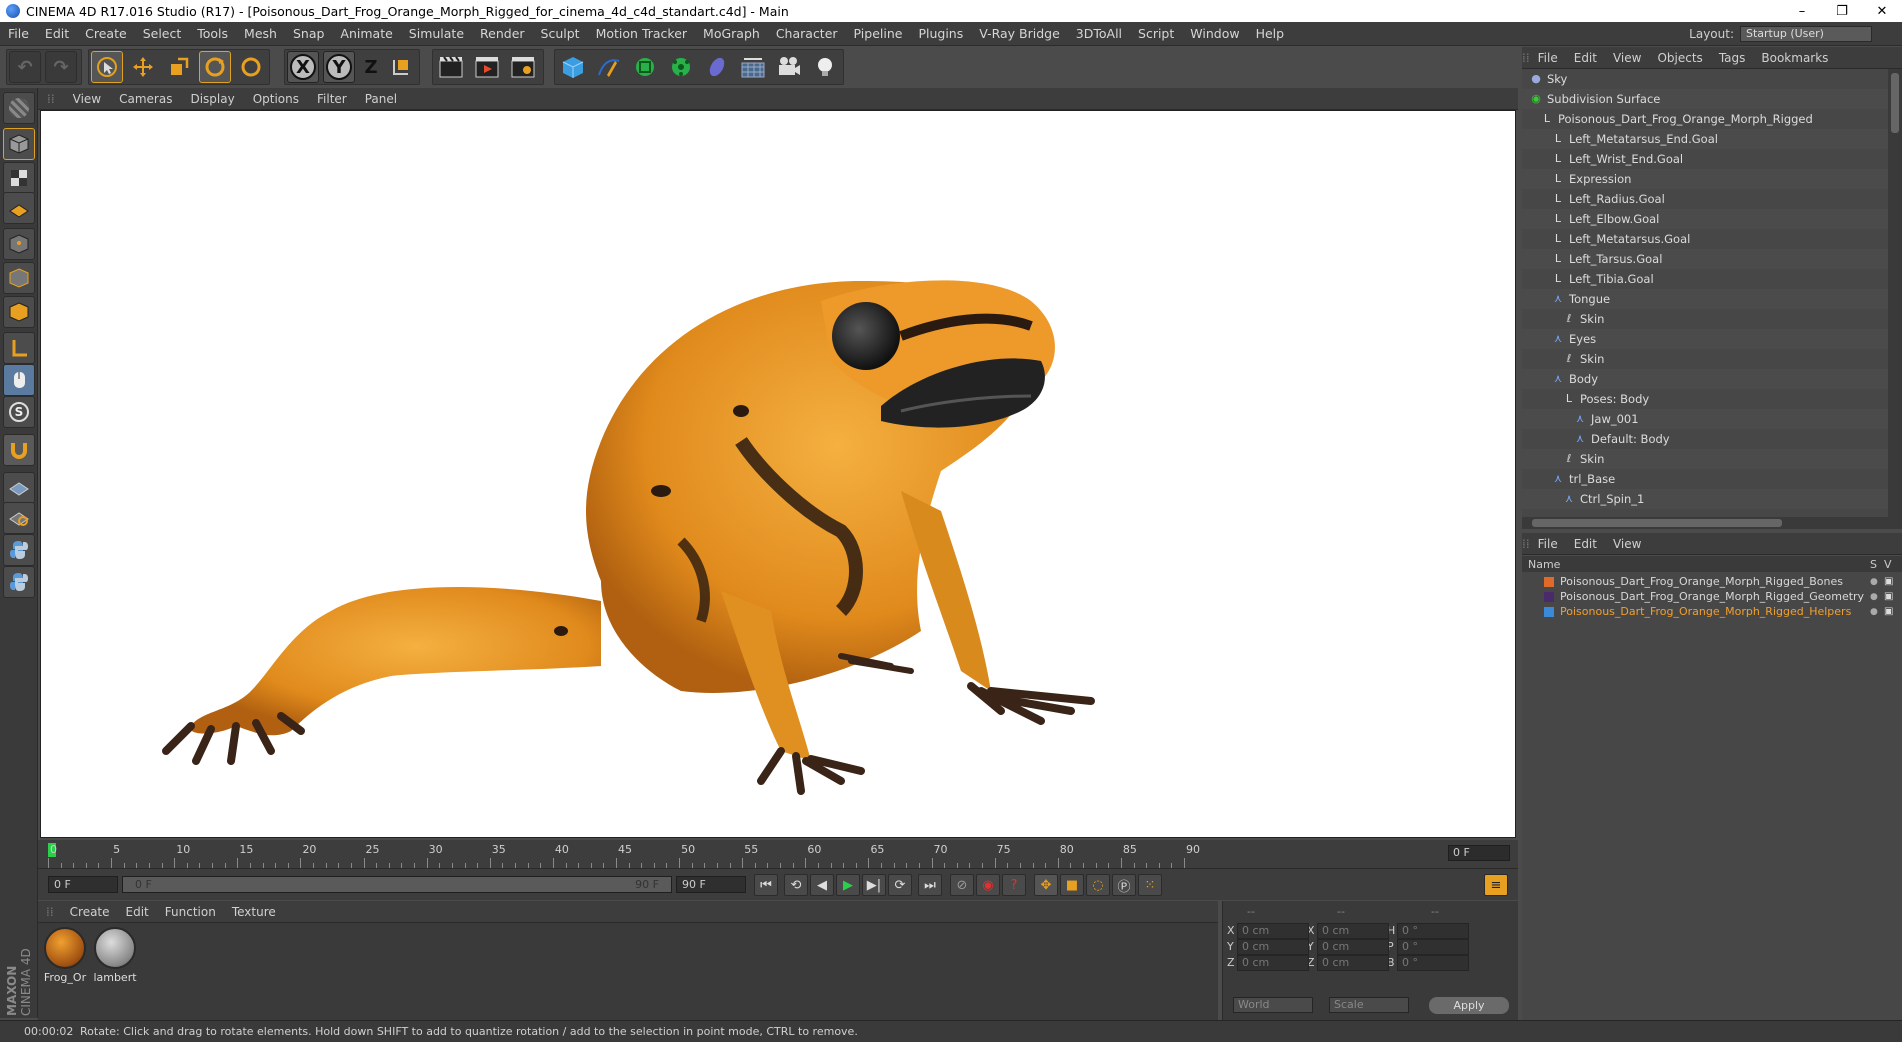 The image size is (1902, 1042). I want to click on render-view-button, so click(451, 67).